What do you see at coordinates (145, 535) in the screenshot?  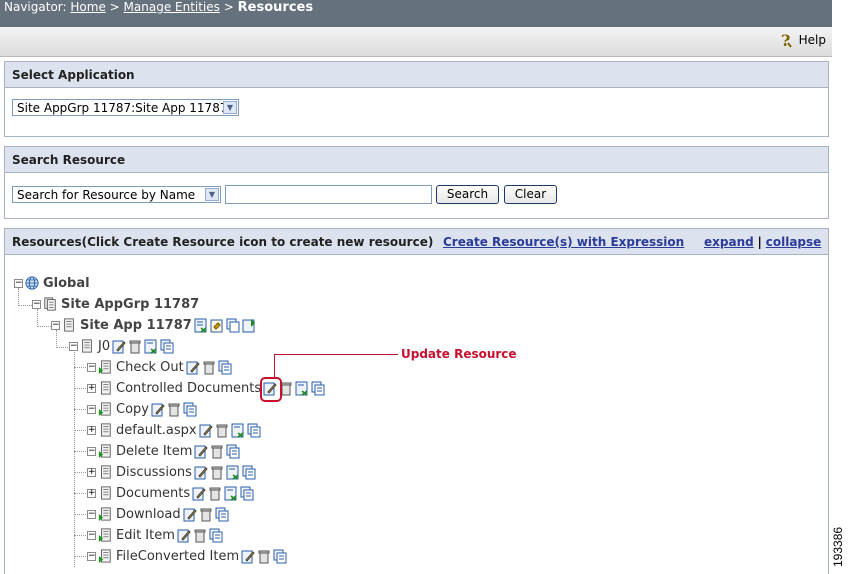 I see `tree-label-resource: Edit Item` at bounding box center [145, 535].